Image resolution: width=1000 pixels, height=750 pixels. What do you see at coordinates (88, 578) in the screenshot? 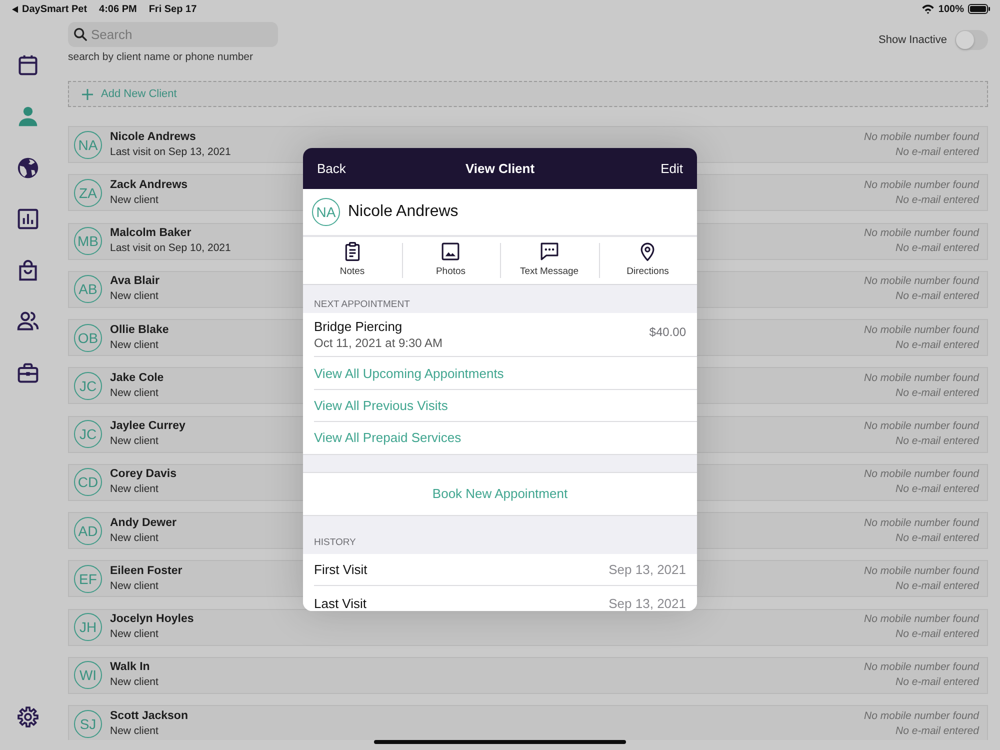
I see `initials-avatar: EF` at bounding box center [88, 578].